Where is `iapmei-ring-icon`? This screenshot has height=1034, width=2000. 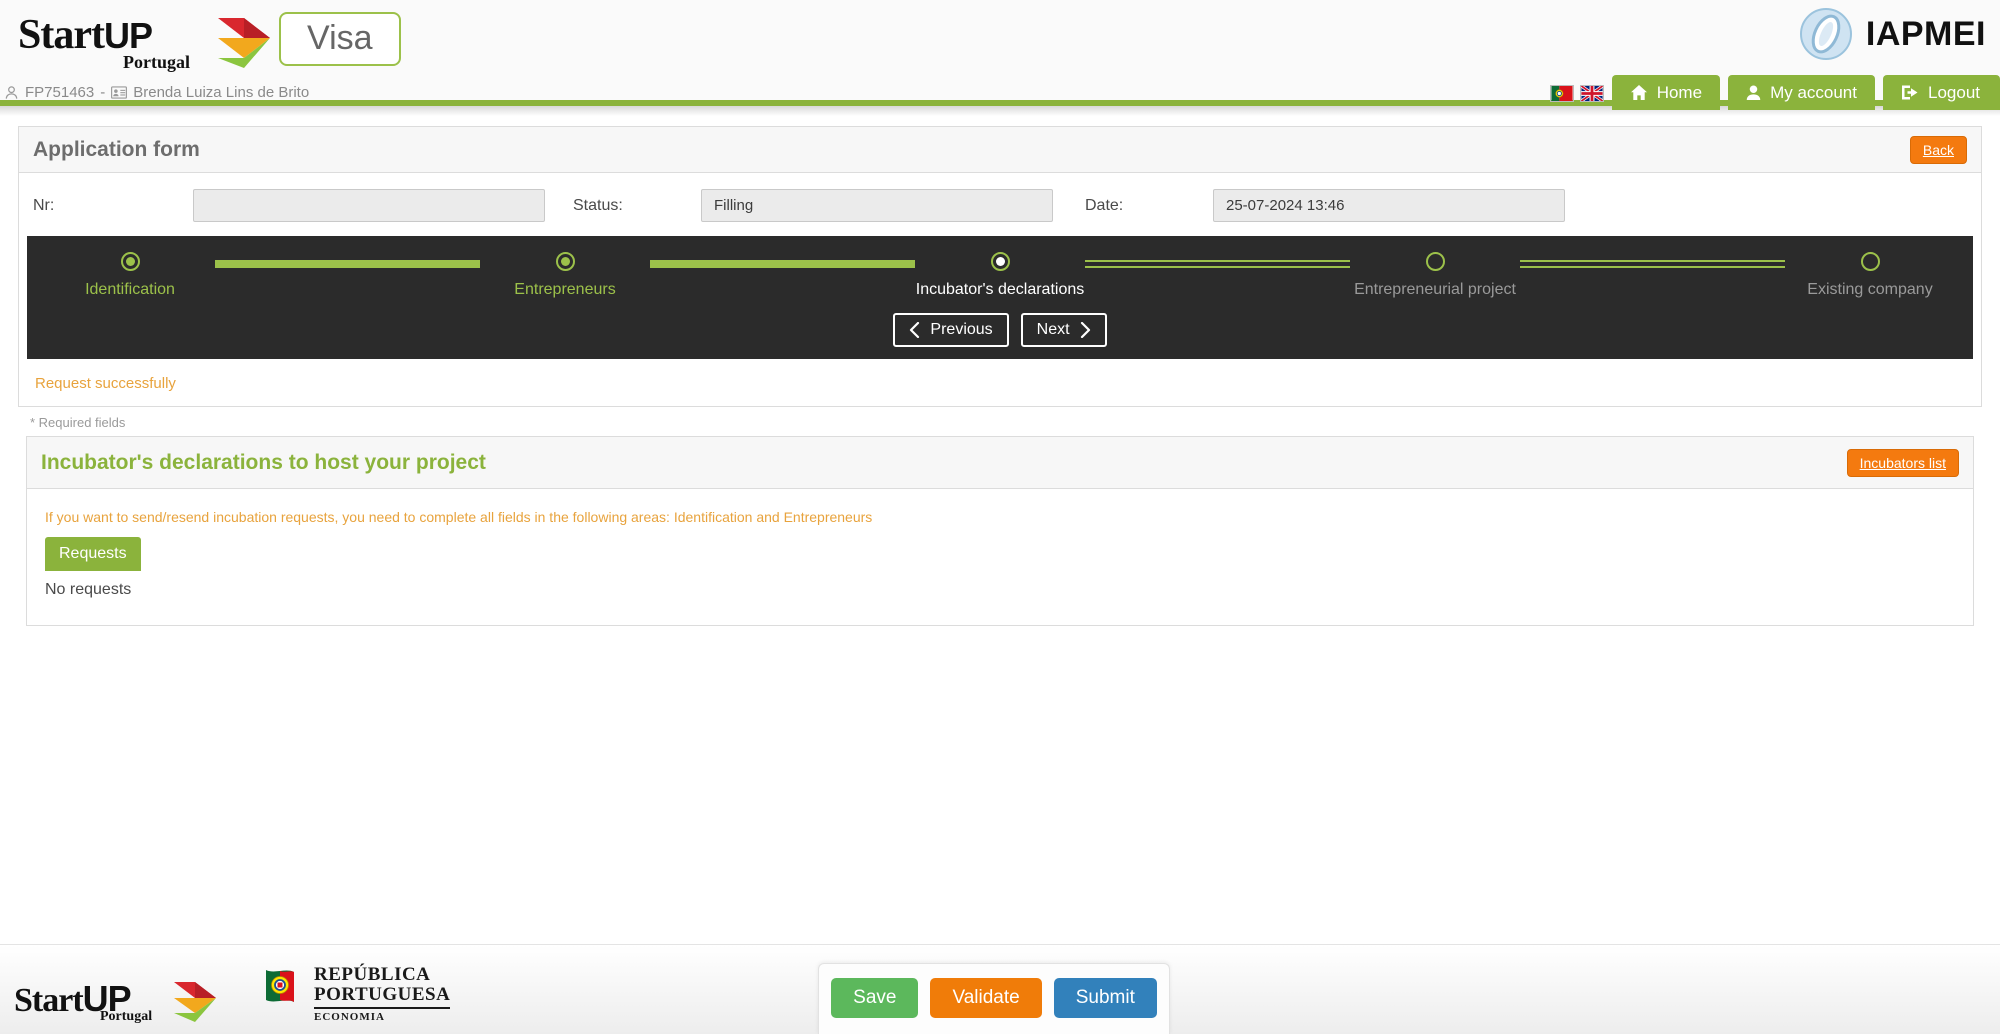 iapmei-ring-icon is located at coordinates (1825, 34).